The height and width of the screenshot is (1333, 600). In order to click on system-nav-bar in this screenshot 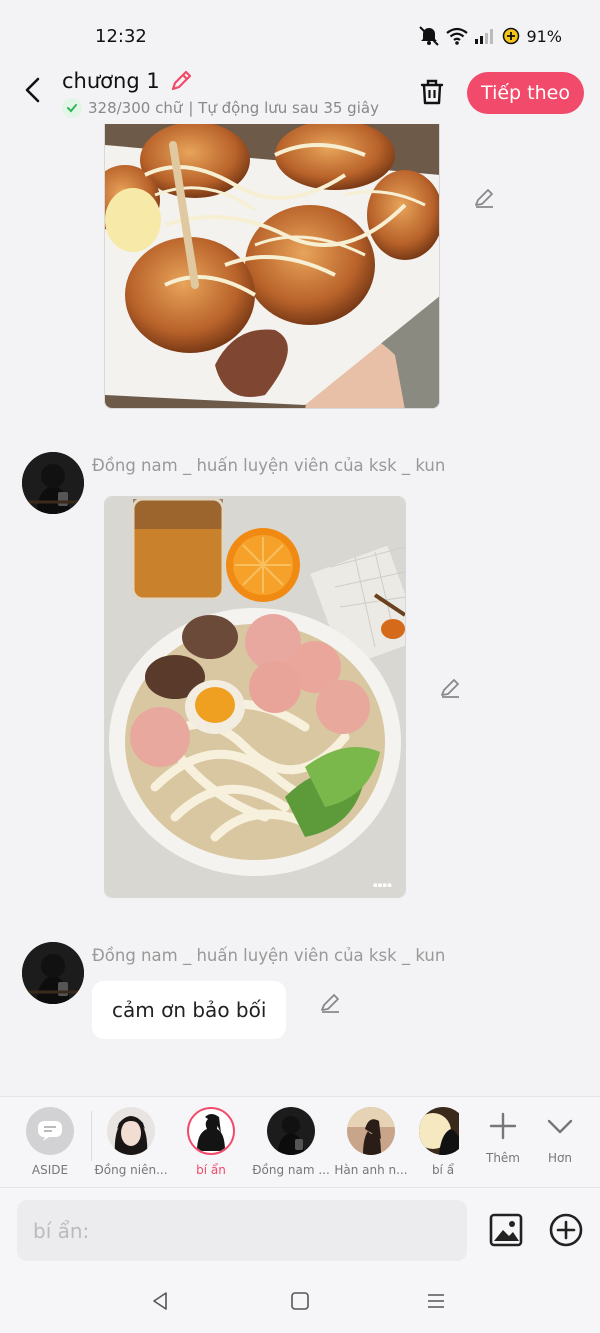, I will do `click(300, 1303)`.